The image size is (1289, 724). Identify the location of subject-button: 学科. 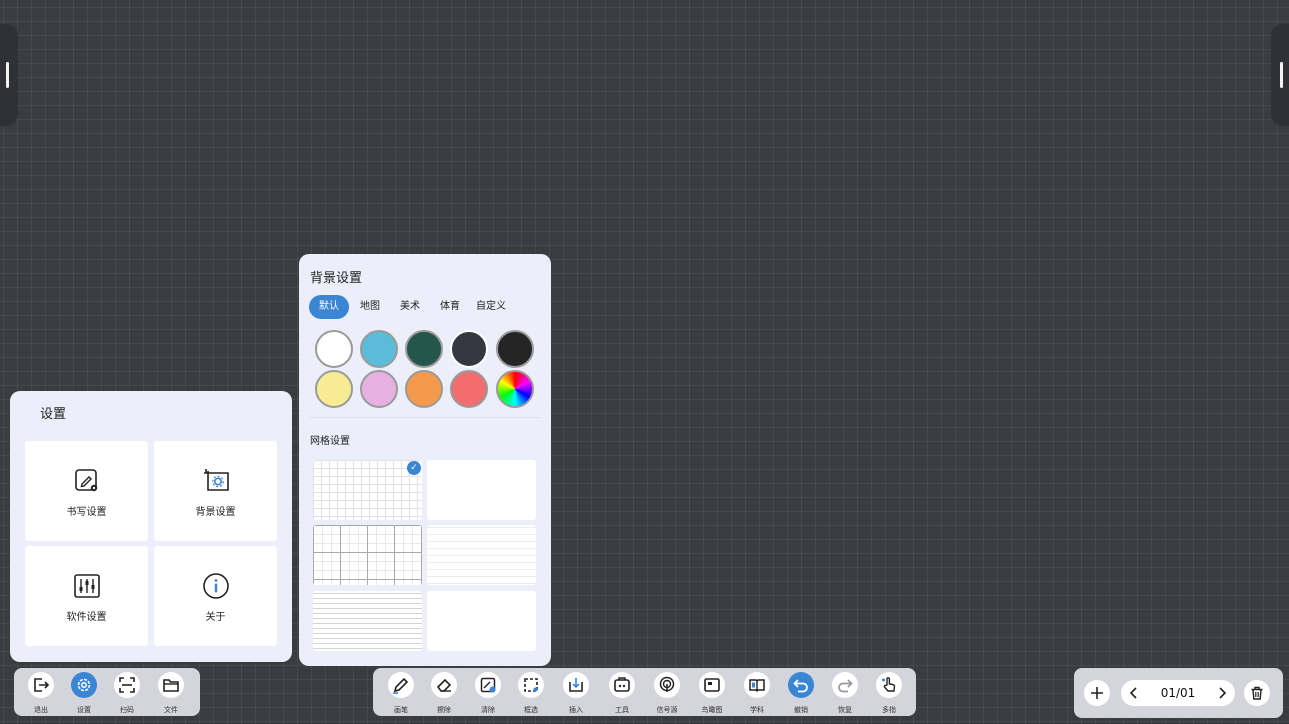
(757, 692).